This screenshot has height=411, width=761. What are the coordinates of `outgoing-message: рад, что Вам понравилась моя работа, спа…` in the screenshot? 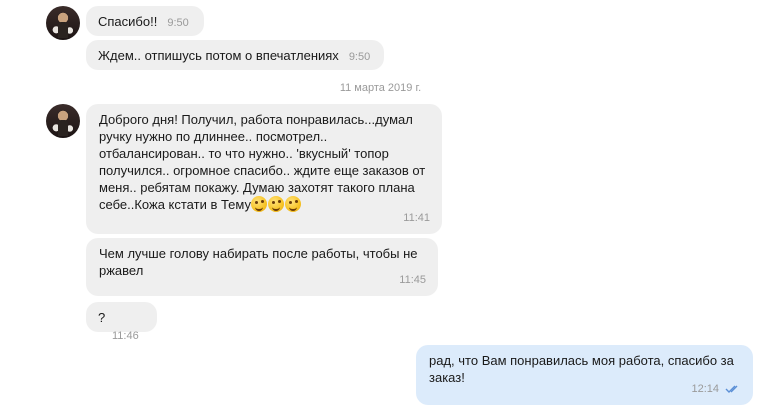 It's located at (584, 375).